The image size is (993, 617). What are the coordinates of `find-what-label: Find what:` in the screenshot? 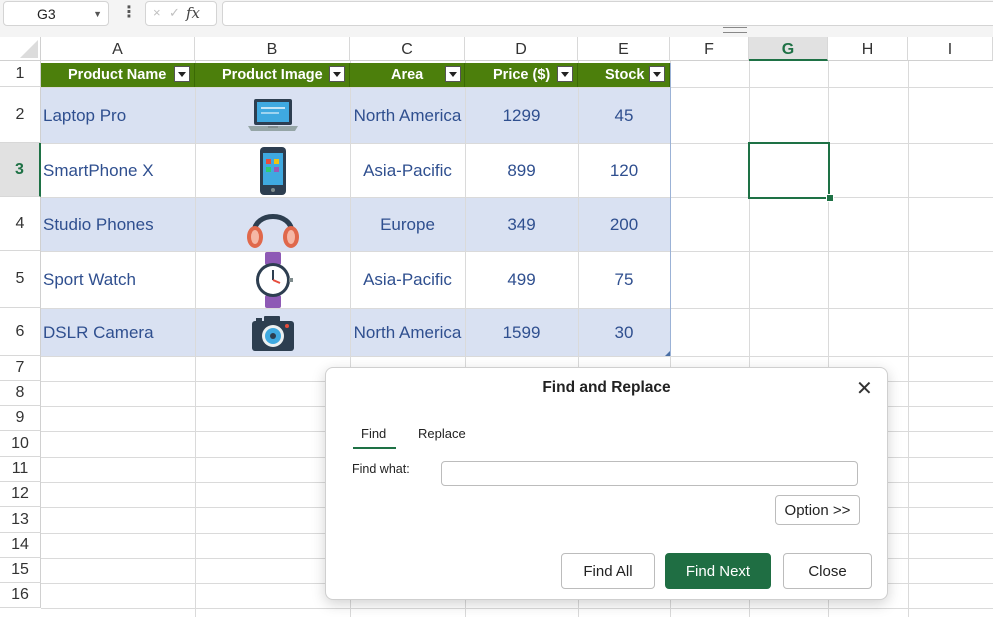 It's located at (381, 469).